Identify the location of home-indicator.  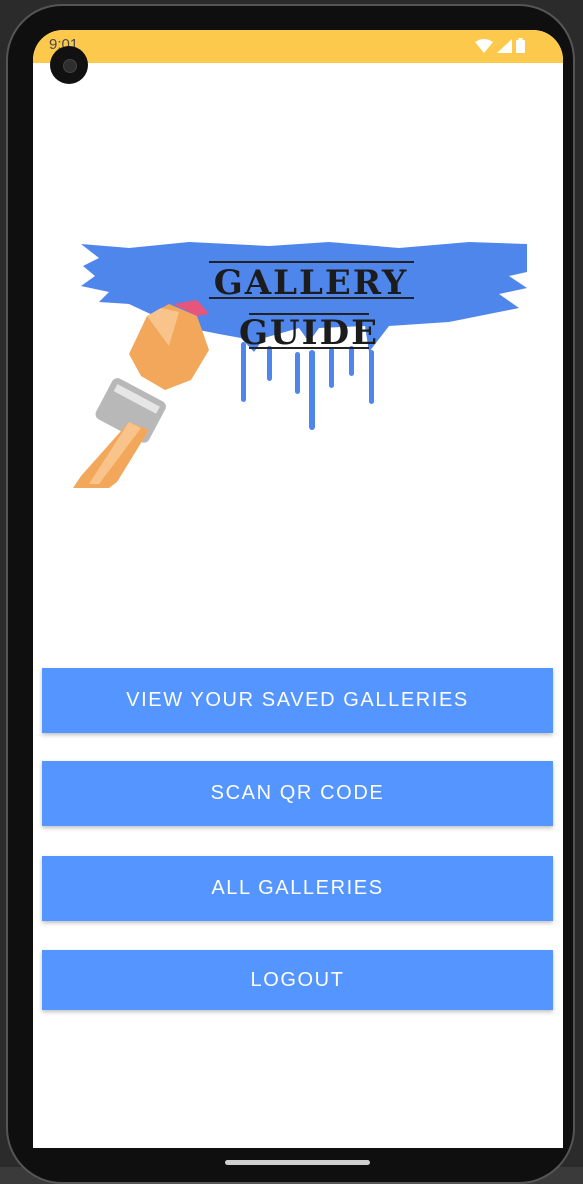
(297, 1162).